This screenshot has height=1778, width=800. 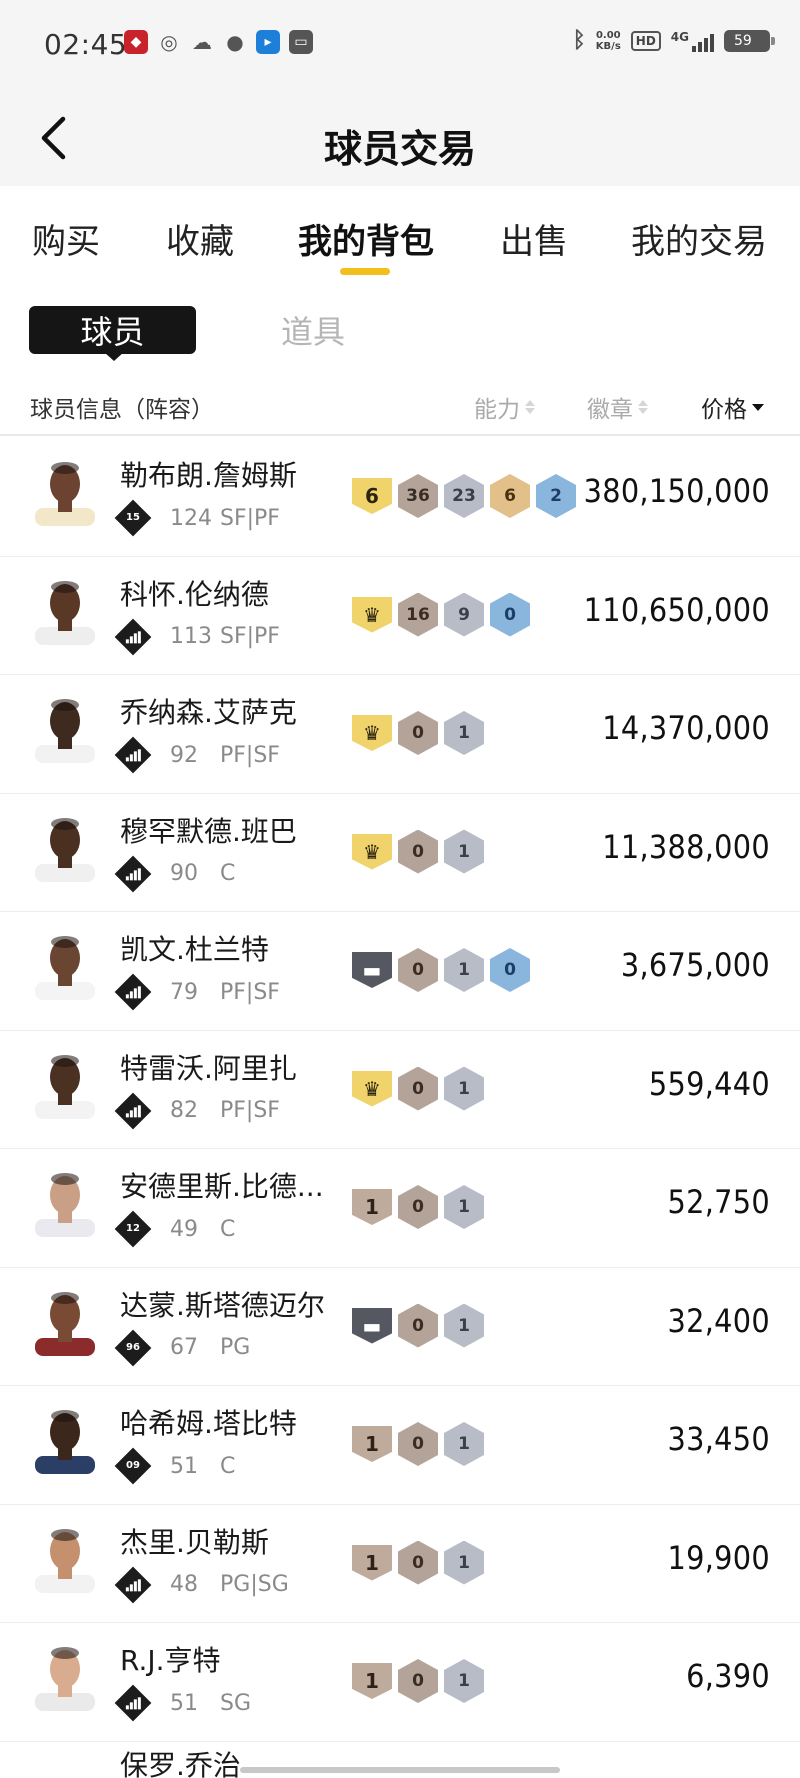 What do you see at coordinates (497, 410) in the screenshot?
I see `sort-ability-label: 能力` at bounding box center [497, 410].